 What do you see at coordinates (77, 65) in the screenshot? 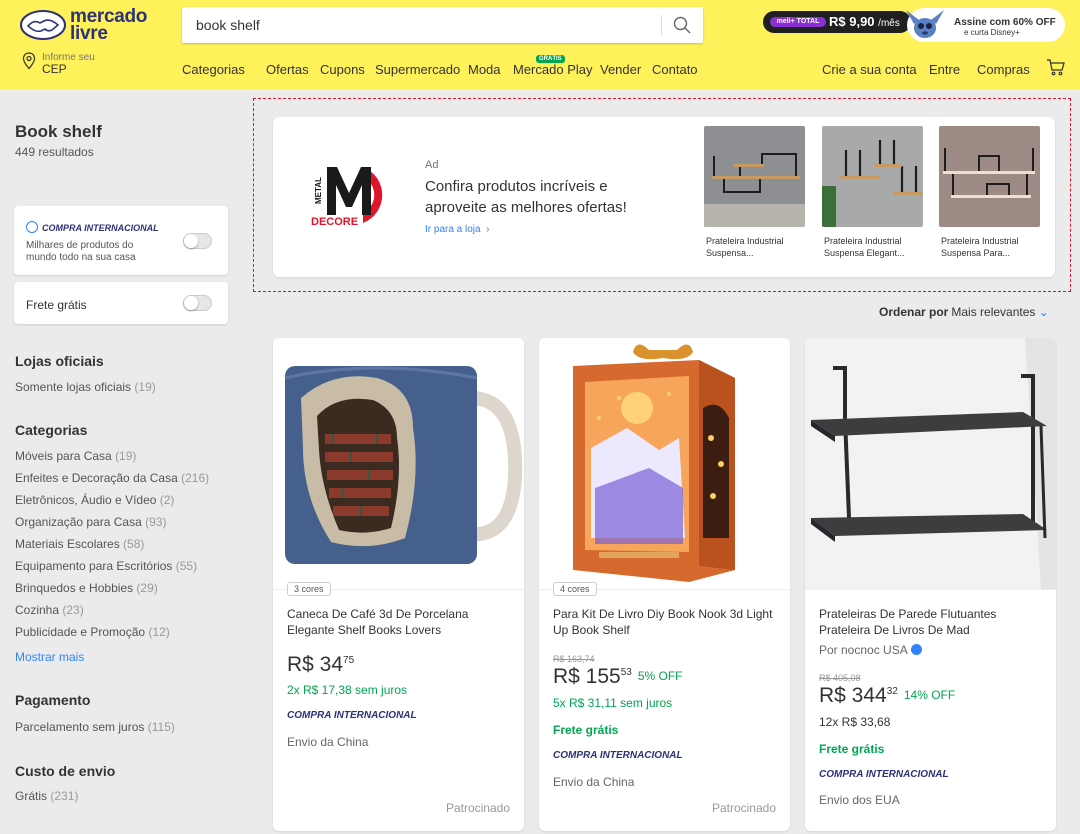
I see `cep-selector: Informe seu CEP` at bounding box center [77, 65].